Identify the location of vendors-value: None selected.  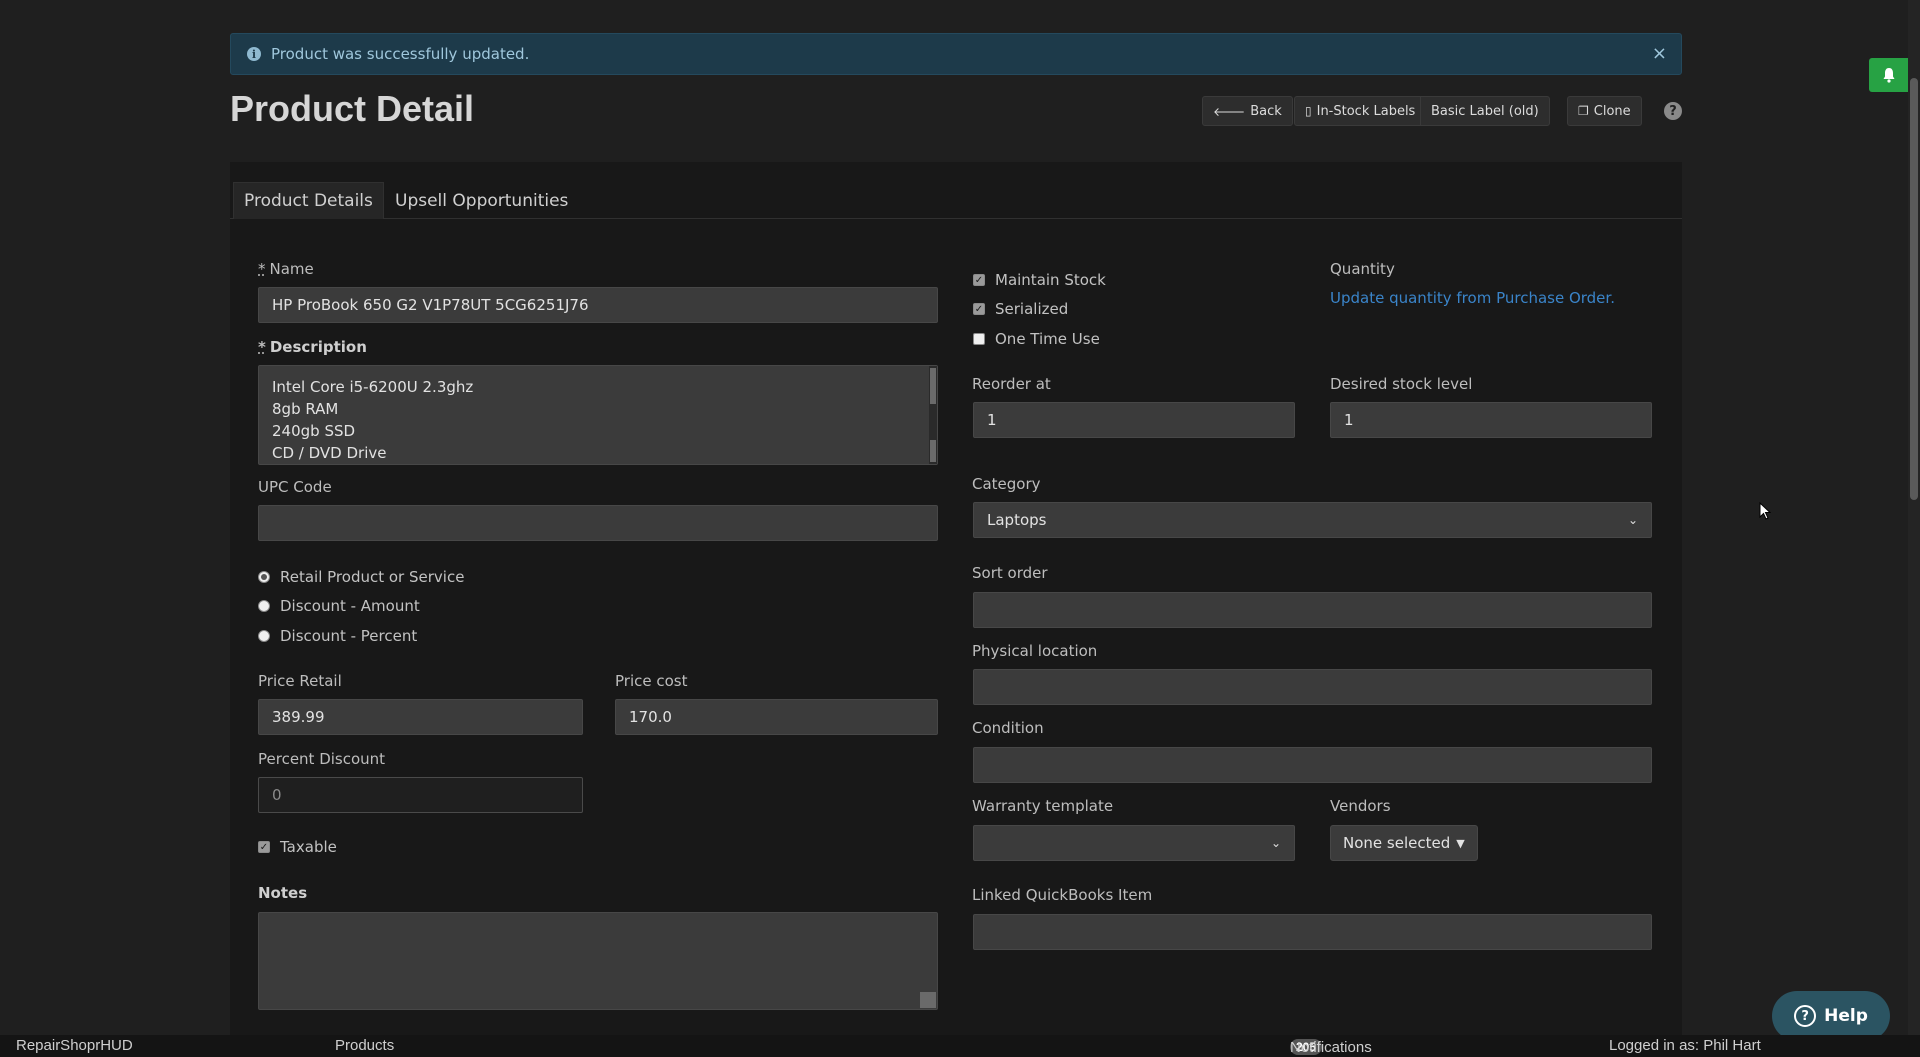
(1397, 843).